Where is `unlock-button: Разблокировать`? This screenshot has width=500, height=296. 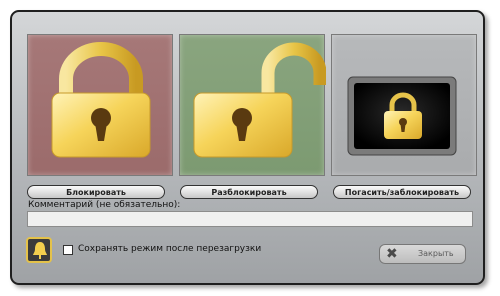
unlock-button: Разблокировать is located at coordinates (249, 192).